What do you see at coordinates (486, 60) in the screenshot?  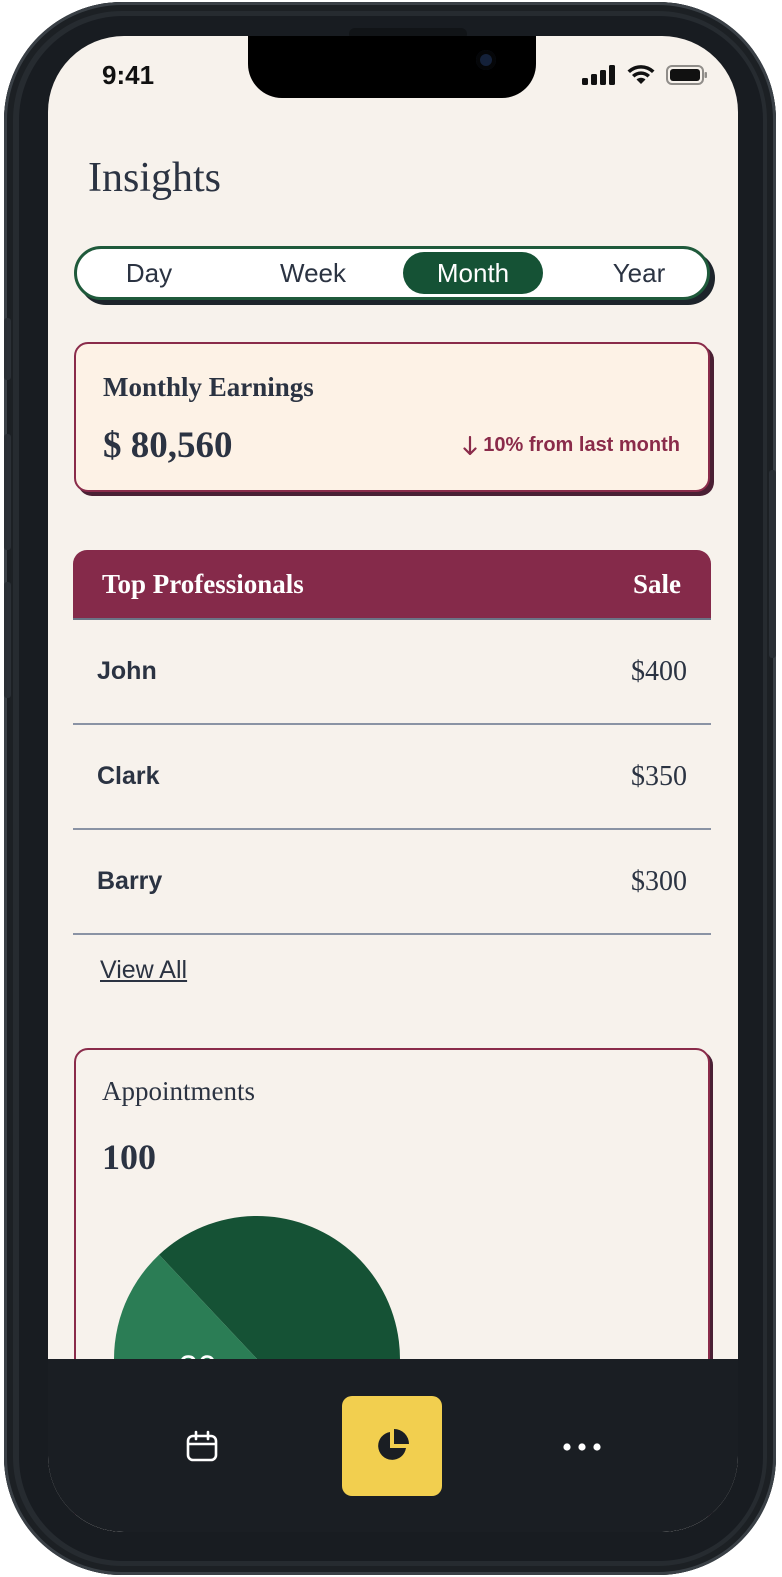 I see `camera-icon` at bounding box center [486, 60].